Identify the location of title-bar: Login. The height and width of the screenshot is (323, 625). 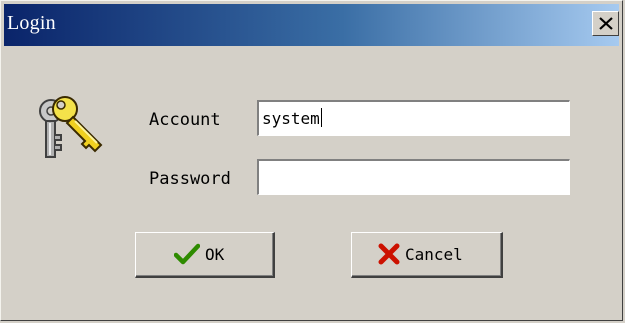
(311, 25).